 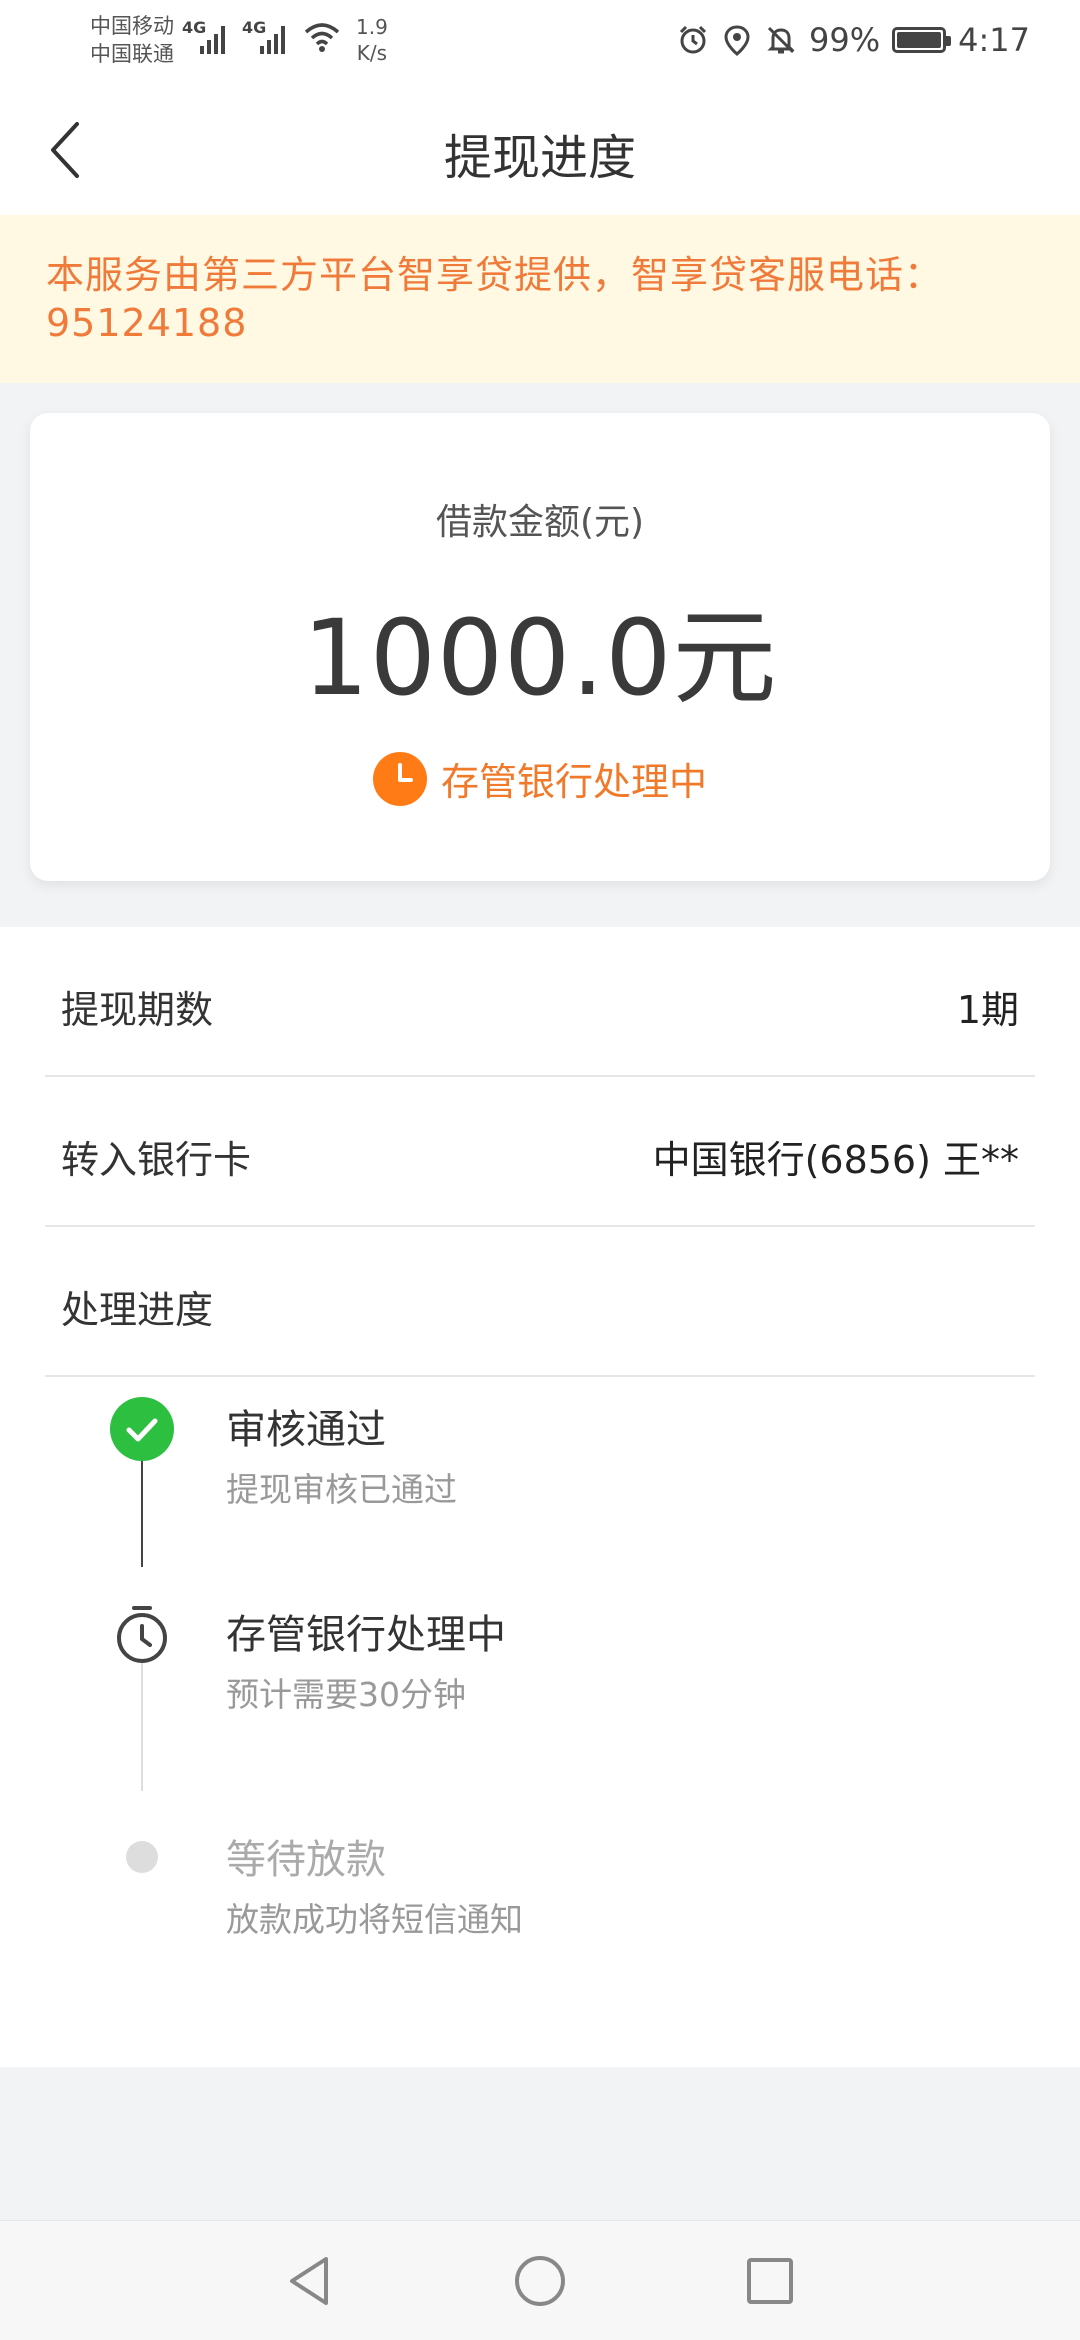 I want to click on location-icon, so click(x=737, y=40).